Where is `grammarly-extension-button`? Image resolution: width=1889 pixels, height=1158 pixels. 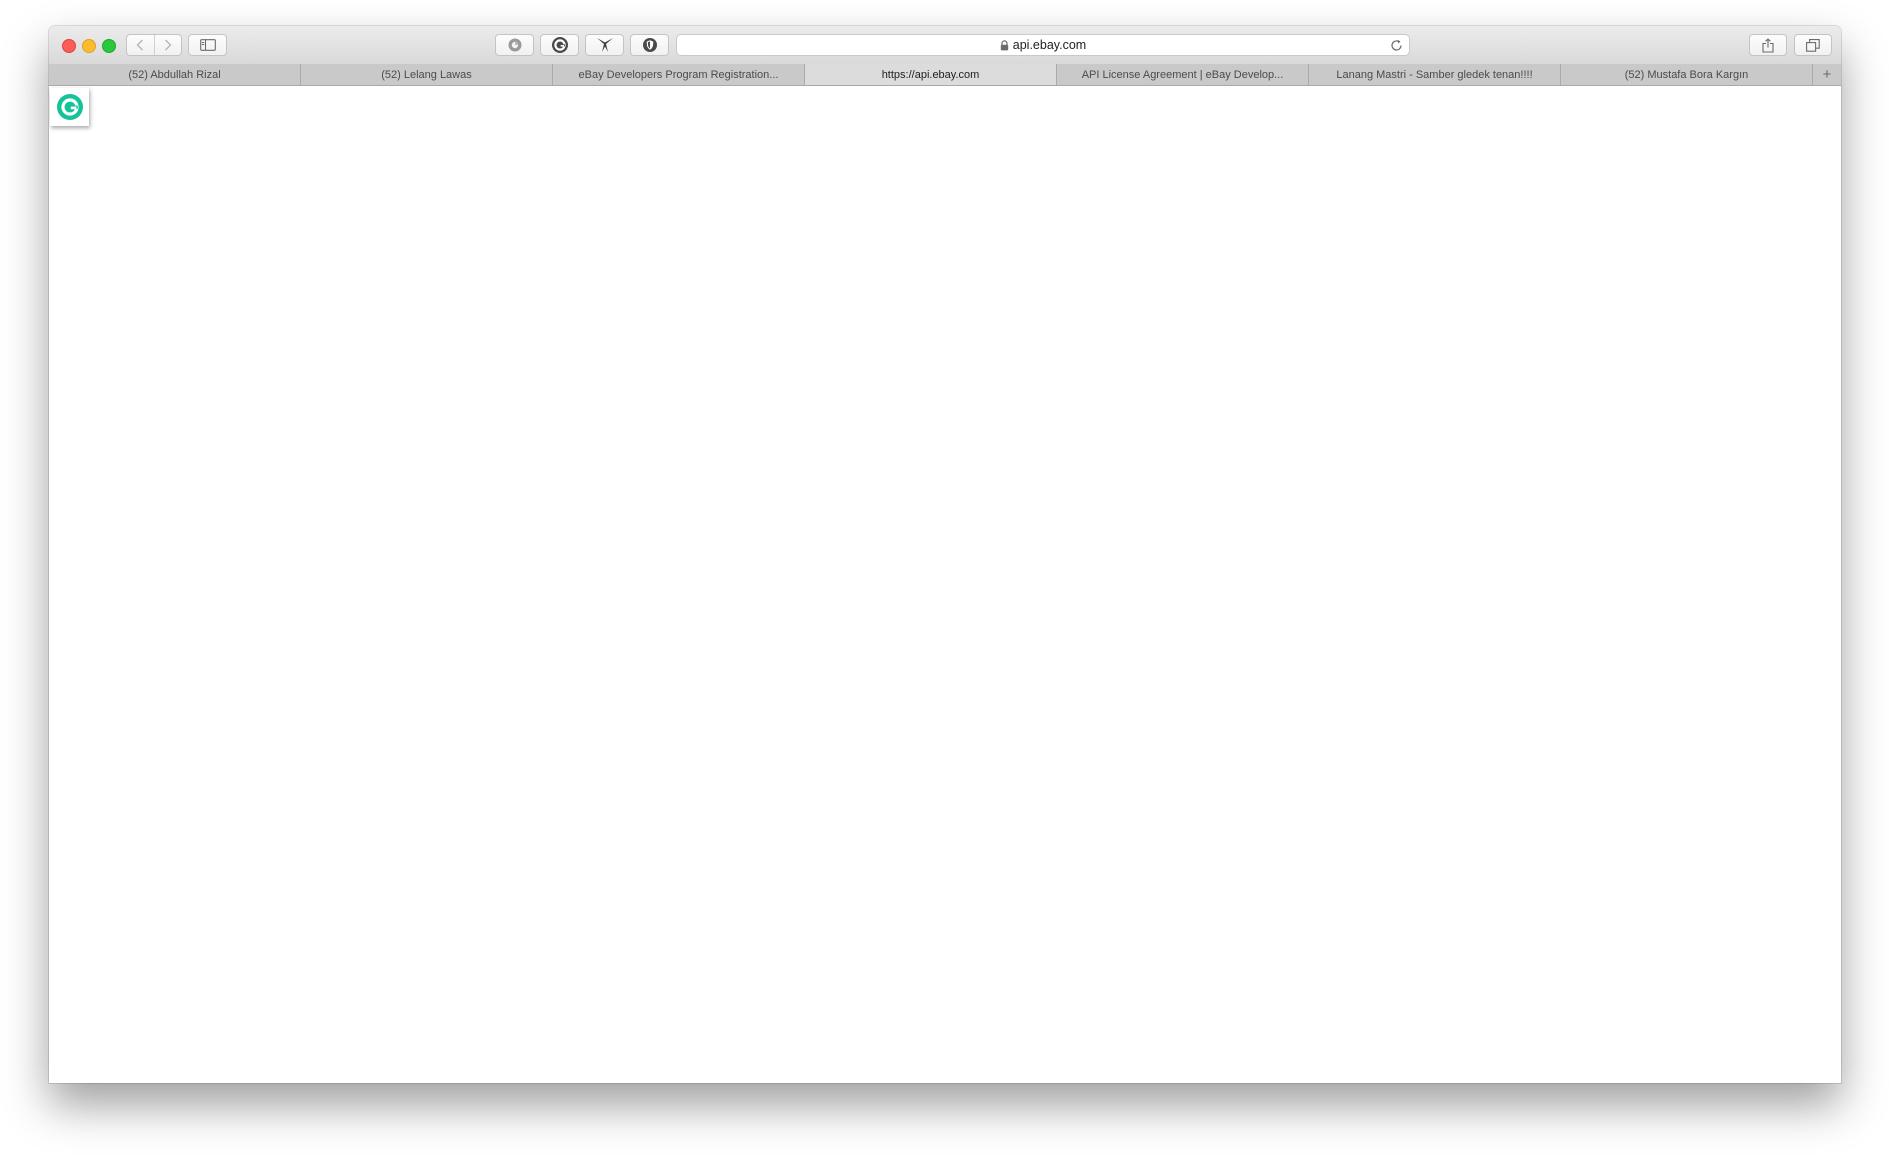 grammarly-extension-button is located at coordinates (559, 45).